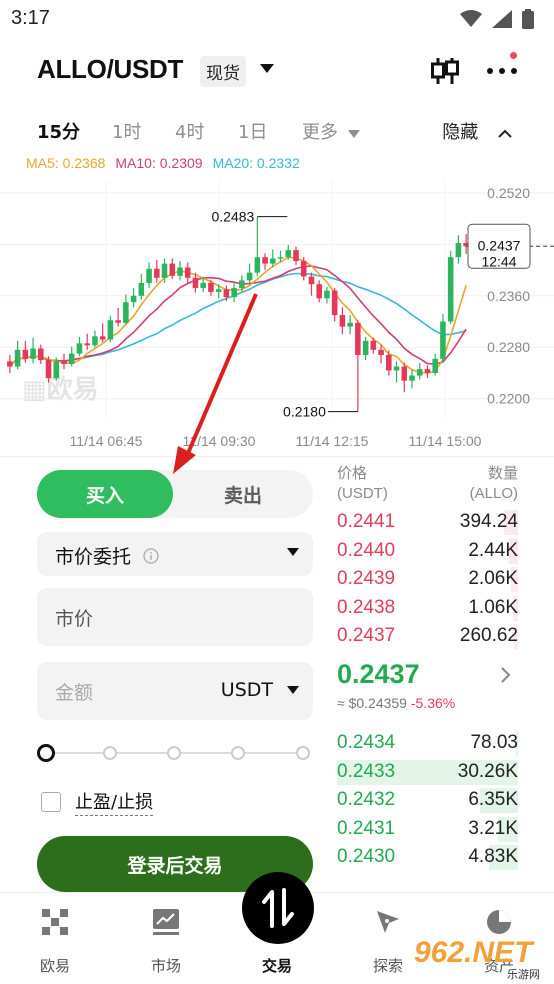 The image size is (554, 984). What do you see at coordinates (332, 441) in the screenshot?
I see `x-tick-label: 11/14 12:15` at bounding box center [332, 441].